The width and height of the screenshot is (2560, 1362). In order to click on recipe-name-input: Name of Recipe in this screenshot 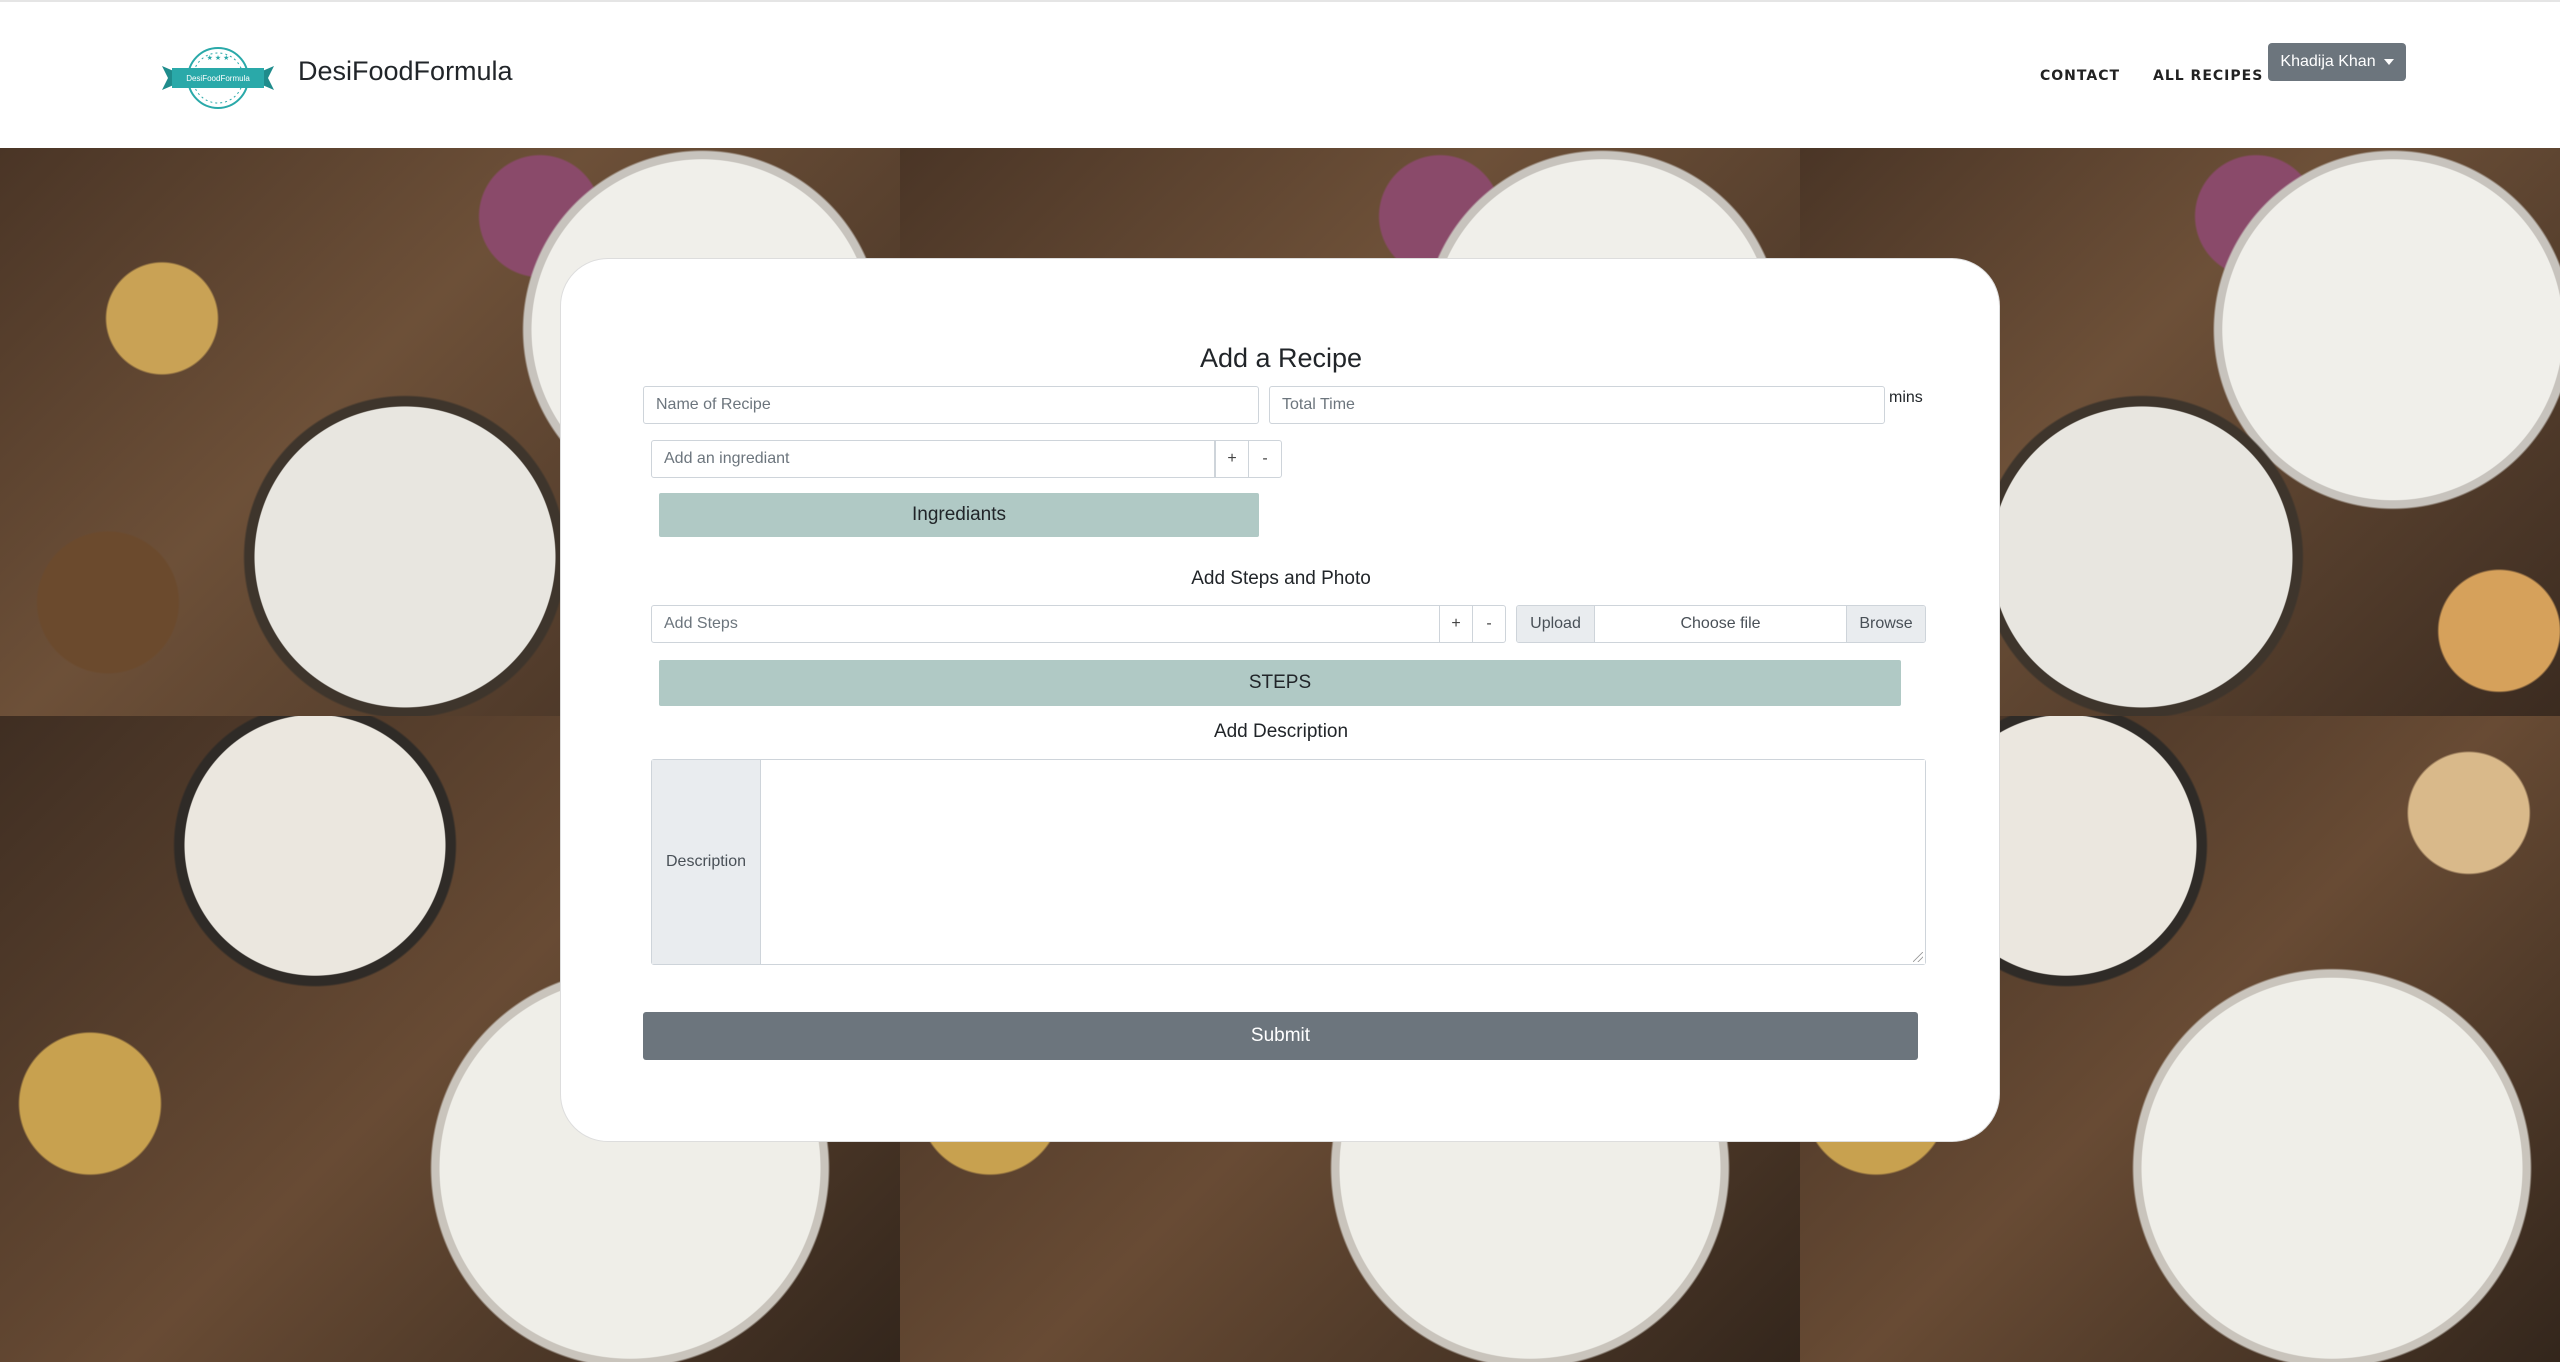, I will do `click(951, 405)`.